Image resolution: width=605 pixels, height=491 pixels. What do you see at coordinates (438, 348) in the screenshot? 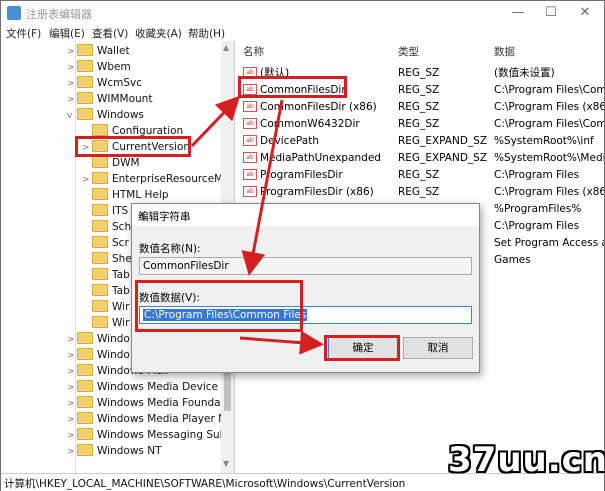
I see `cancel-button: 取消` at bounding box center [438, 348].